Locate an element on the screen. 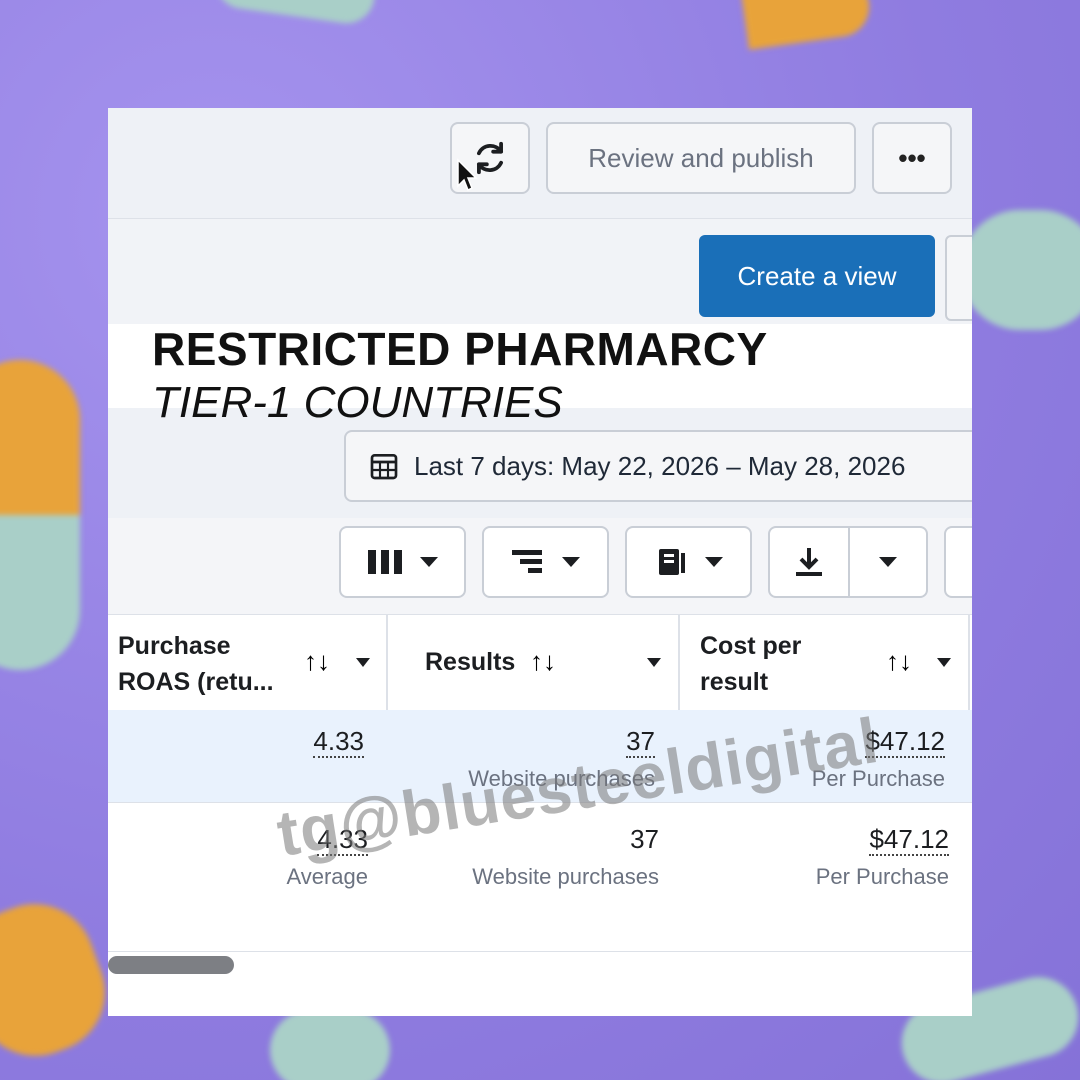  overlay-title: RESTRICTED PHARMARCY is located at coordinates (460, 349).